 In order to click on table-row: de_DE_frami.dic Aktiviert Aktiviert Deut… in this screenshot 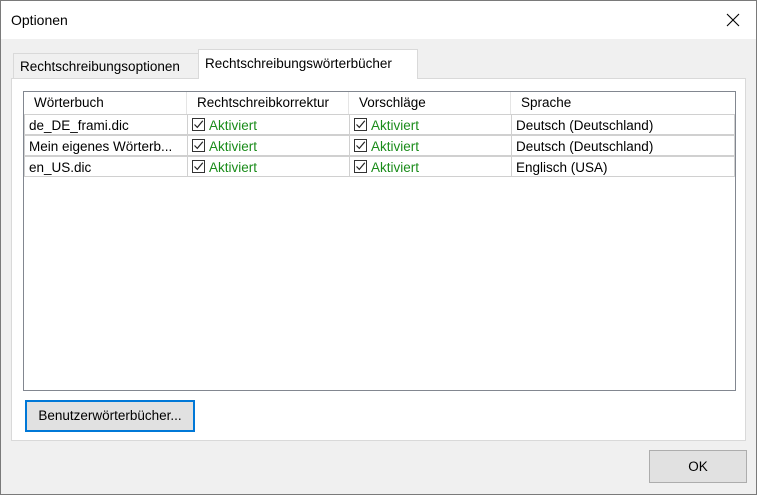, I will do `click(379, 124)`.